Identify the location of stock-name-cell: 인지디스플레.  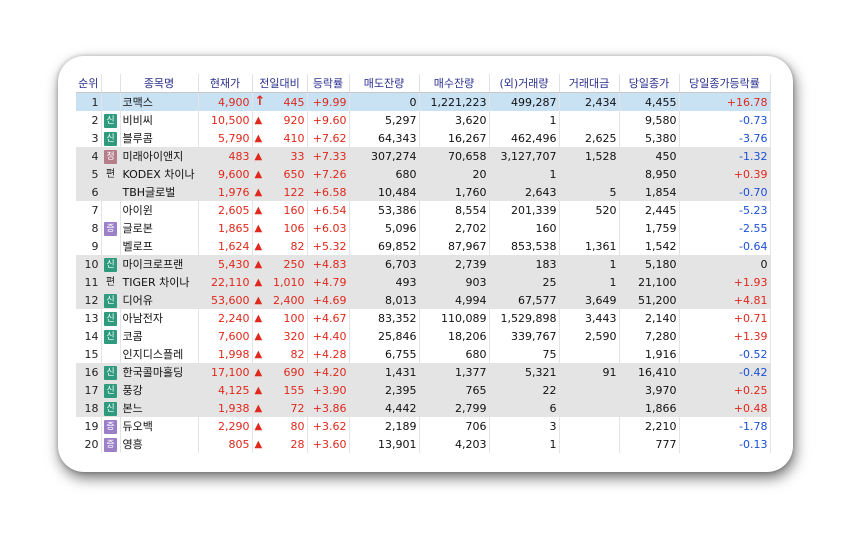
(159, 354).